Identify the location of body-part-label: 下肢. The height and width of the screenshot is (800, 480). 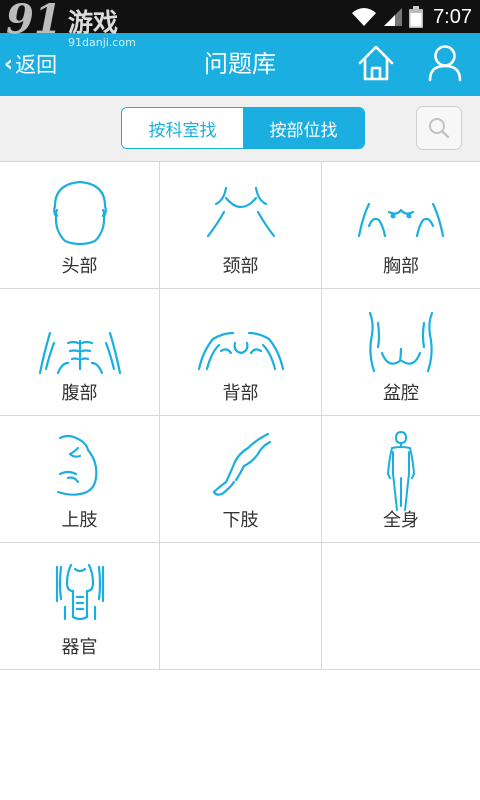
(240, 520).